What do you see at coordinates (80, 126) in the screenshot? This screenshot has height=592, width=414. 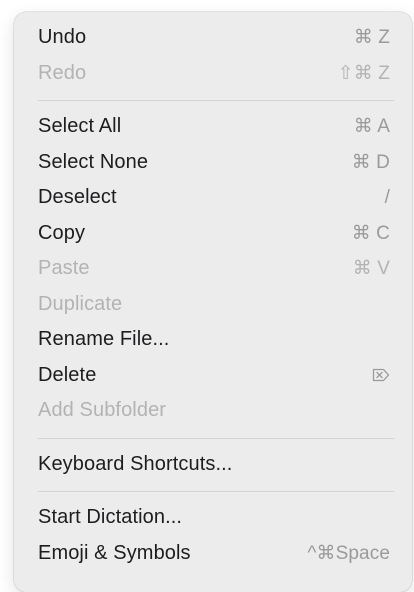 I see `menu-item-label: Select All` at bounding box center [80, 126].